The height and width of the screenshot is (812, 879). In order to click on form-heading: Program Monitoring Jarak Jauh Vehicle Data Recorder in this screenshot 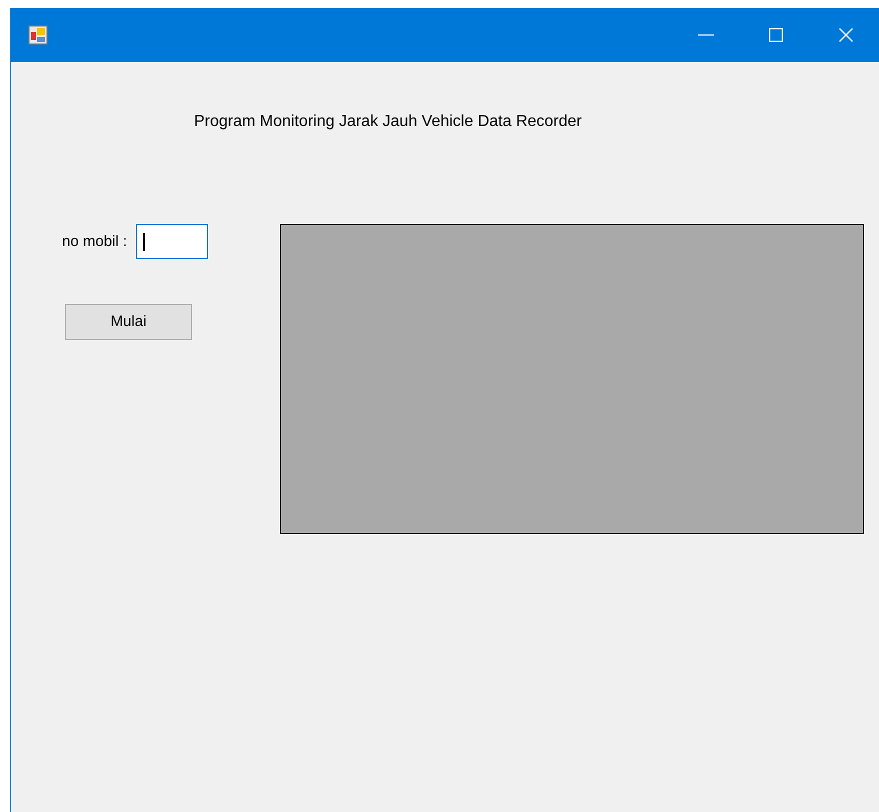, I will do `click(388, 122)`.